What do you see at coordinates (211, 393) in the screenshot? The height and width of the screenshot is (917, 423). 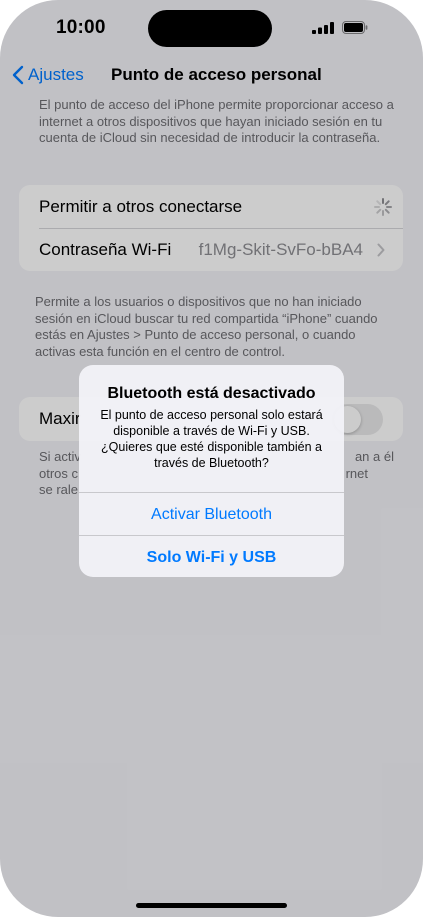 I see `alert-title: Bluetooth está desactivado` at bounding box center [211, 393].